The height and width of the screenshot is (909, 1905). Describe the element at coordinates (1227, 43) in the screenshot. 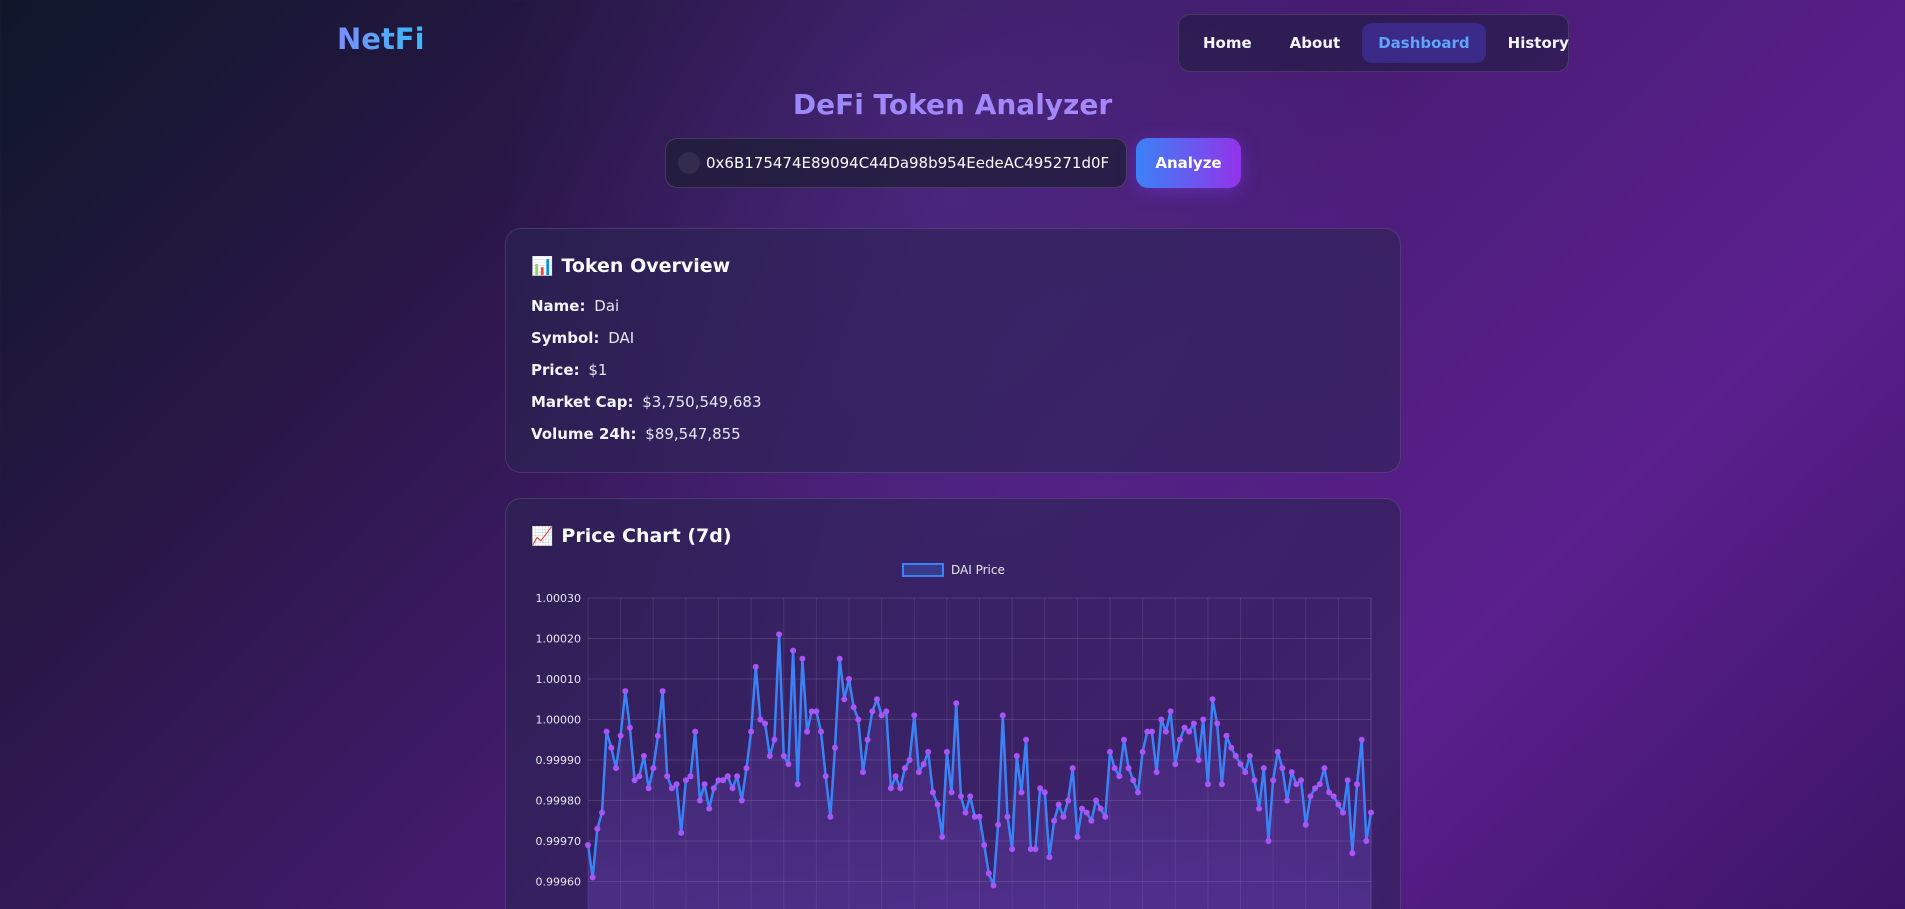

I see `nav-home: Home` at that location.